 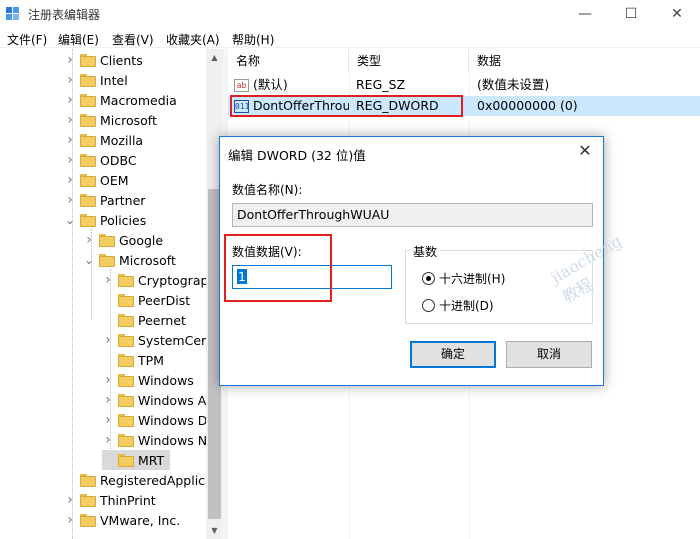 I want to click on ok-button: 确定, so click(x=453, y=354).